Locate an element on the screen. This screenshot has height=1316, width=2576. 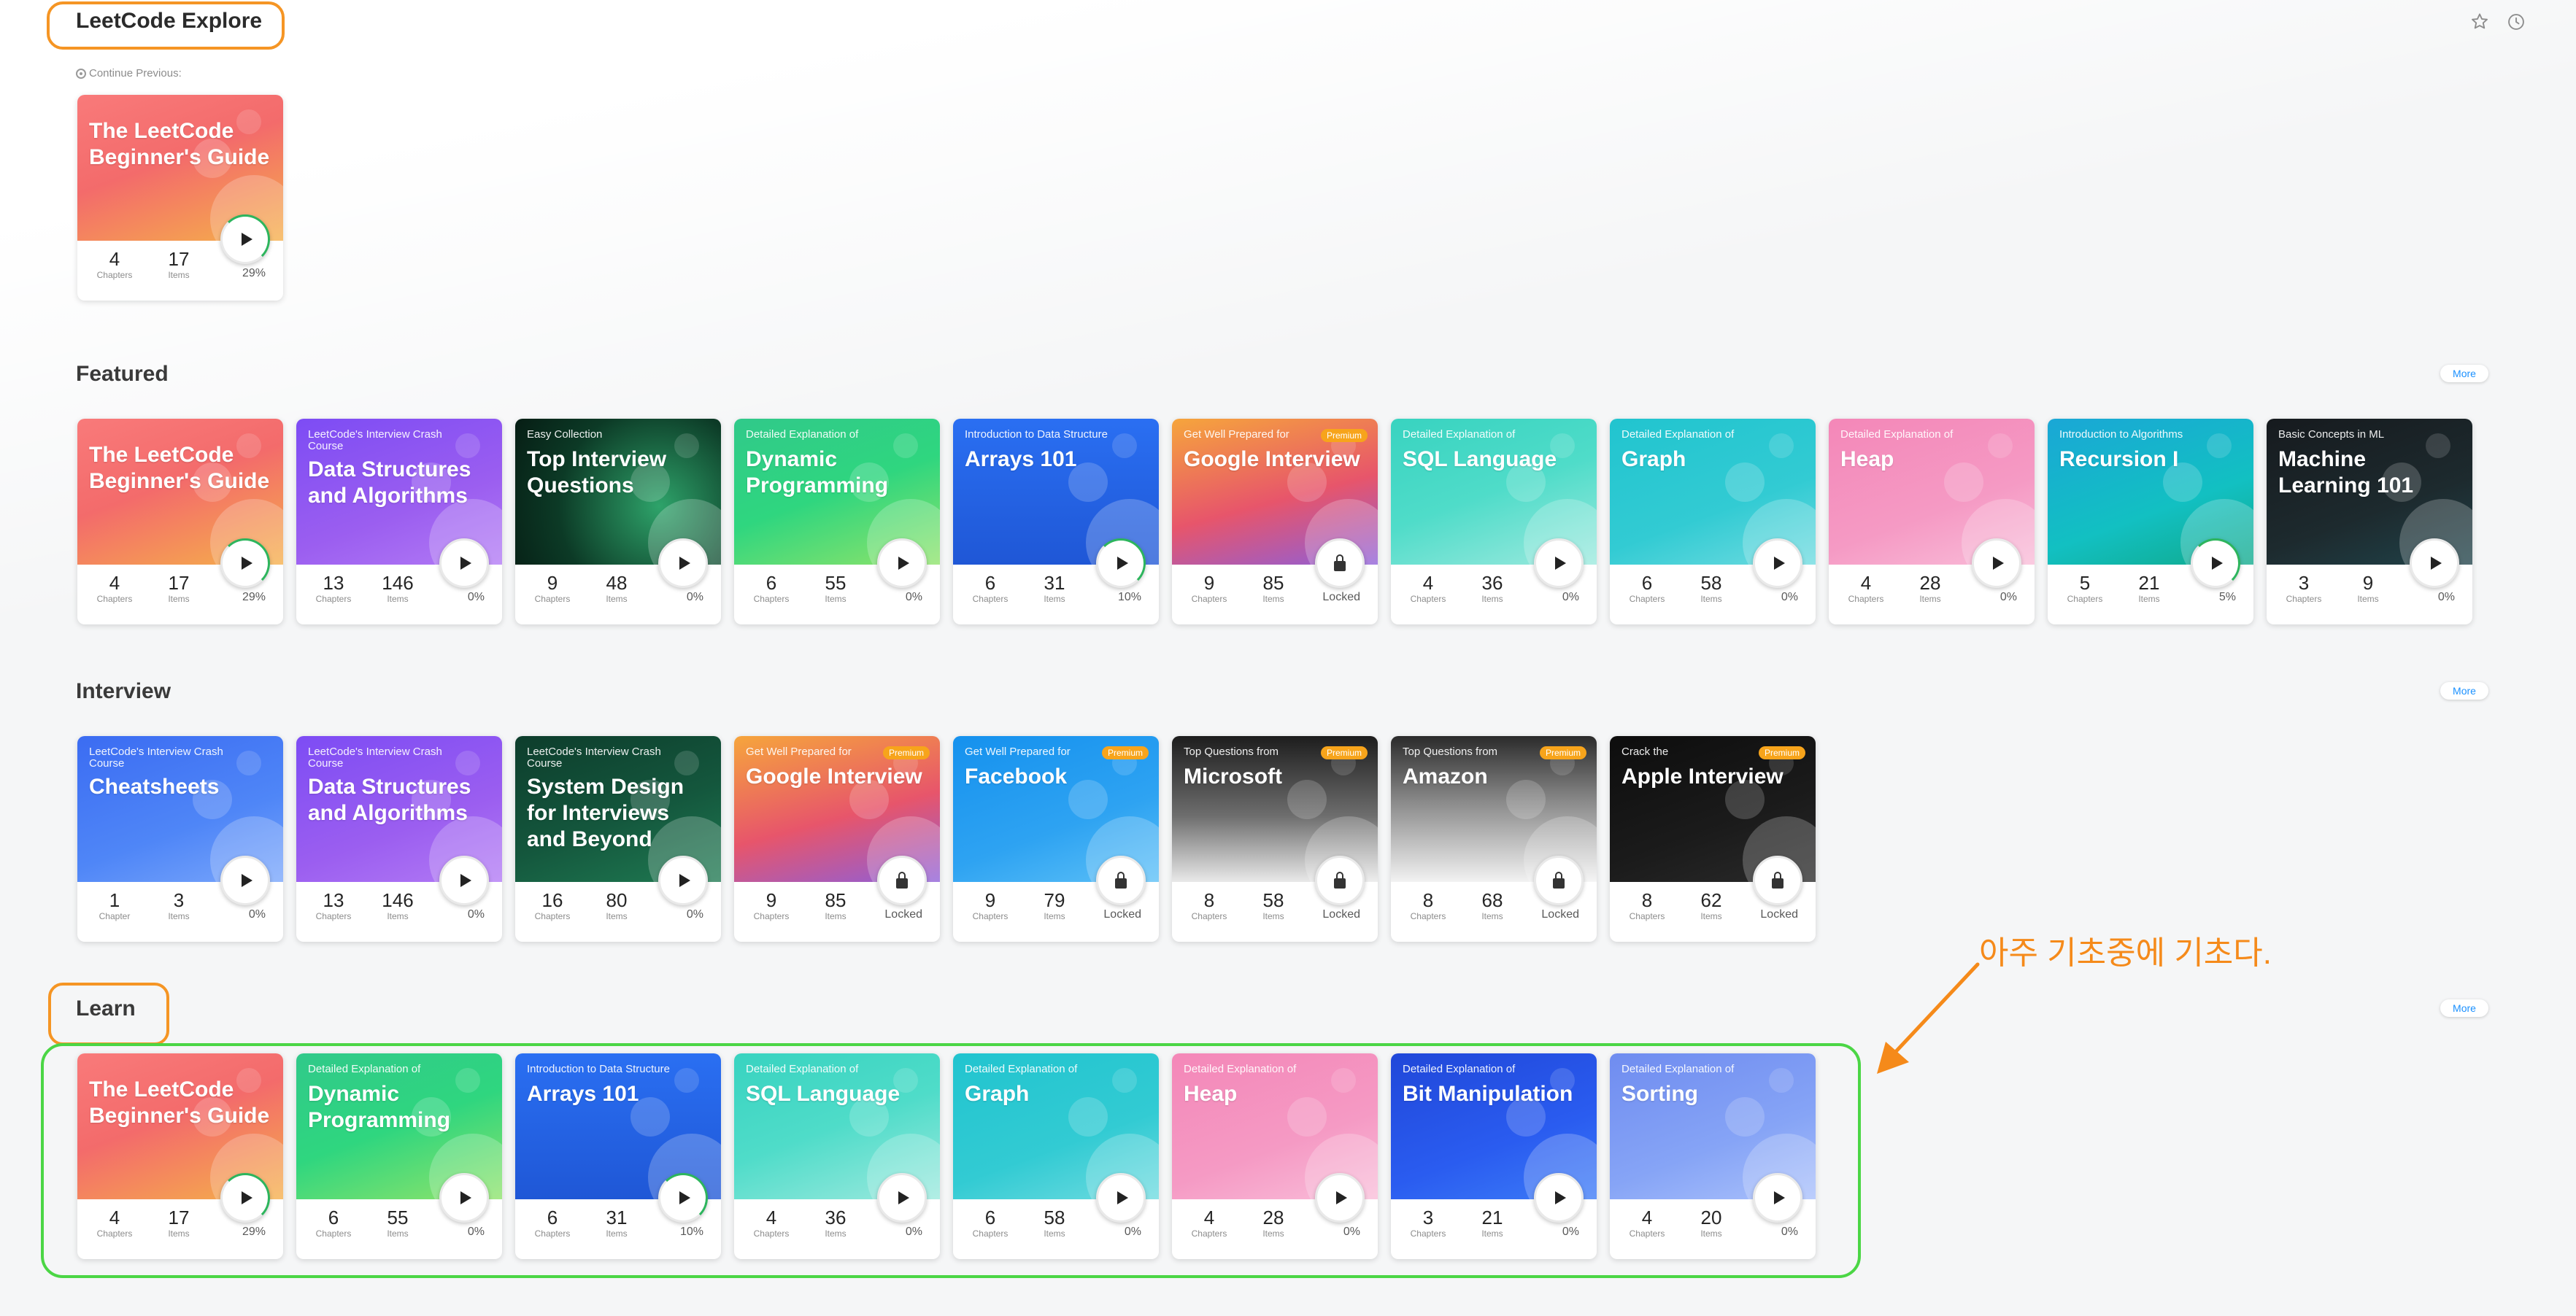
star-icon is located at coordinates (2479, 22).